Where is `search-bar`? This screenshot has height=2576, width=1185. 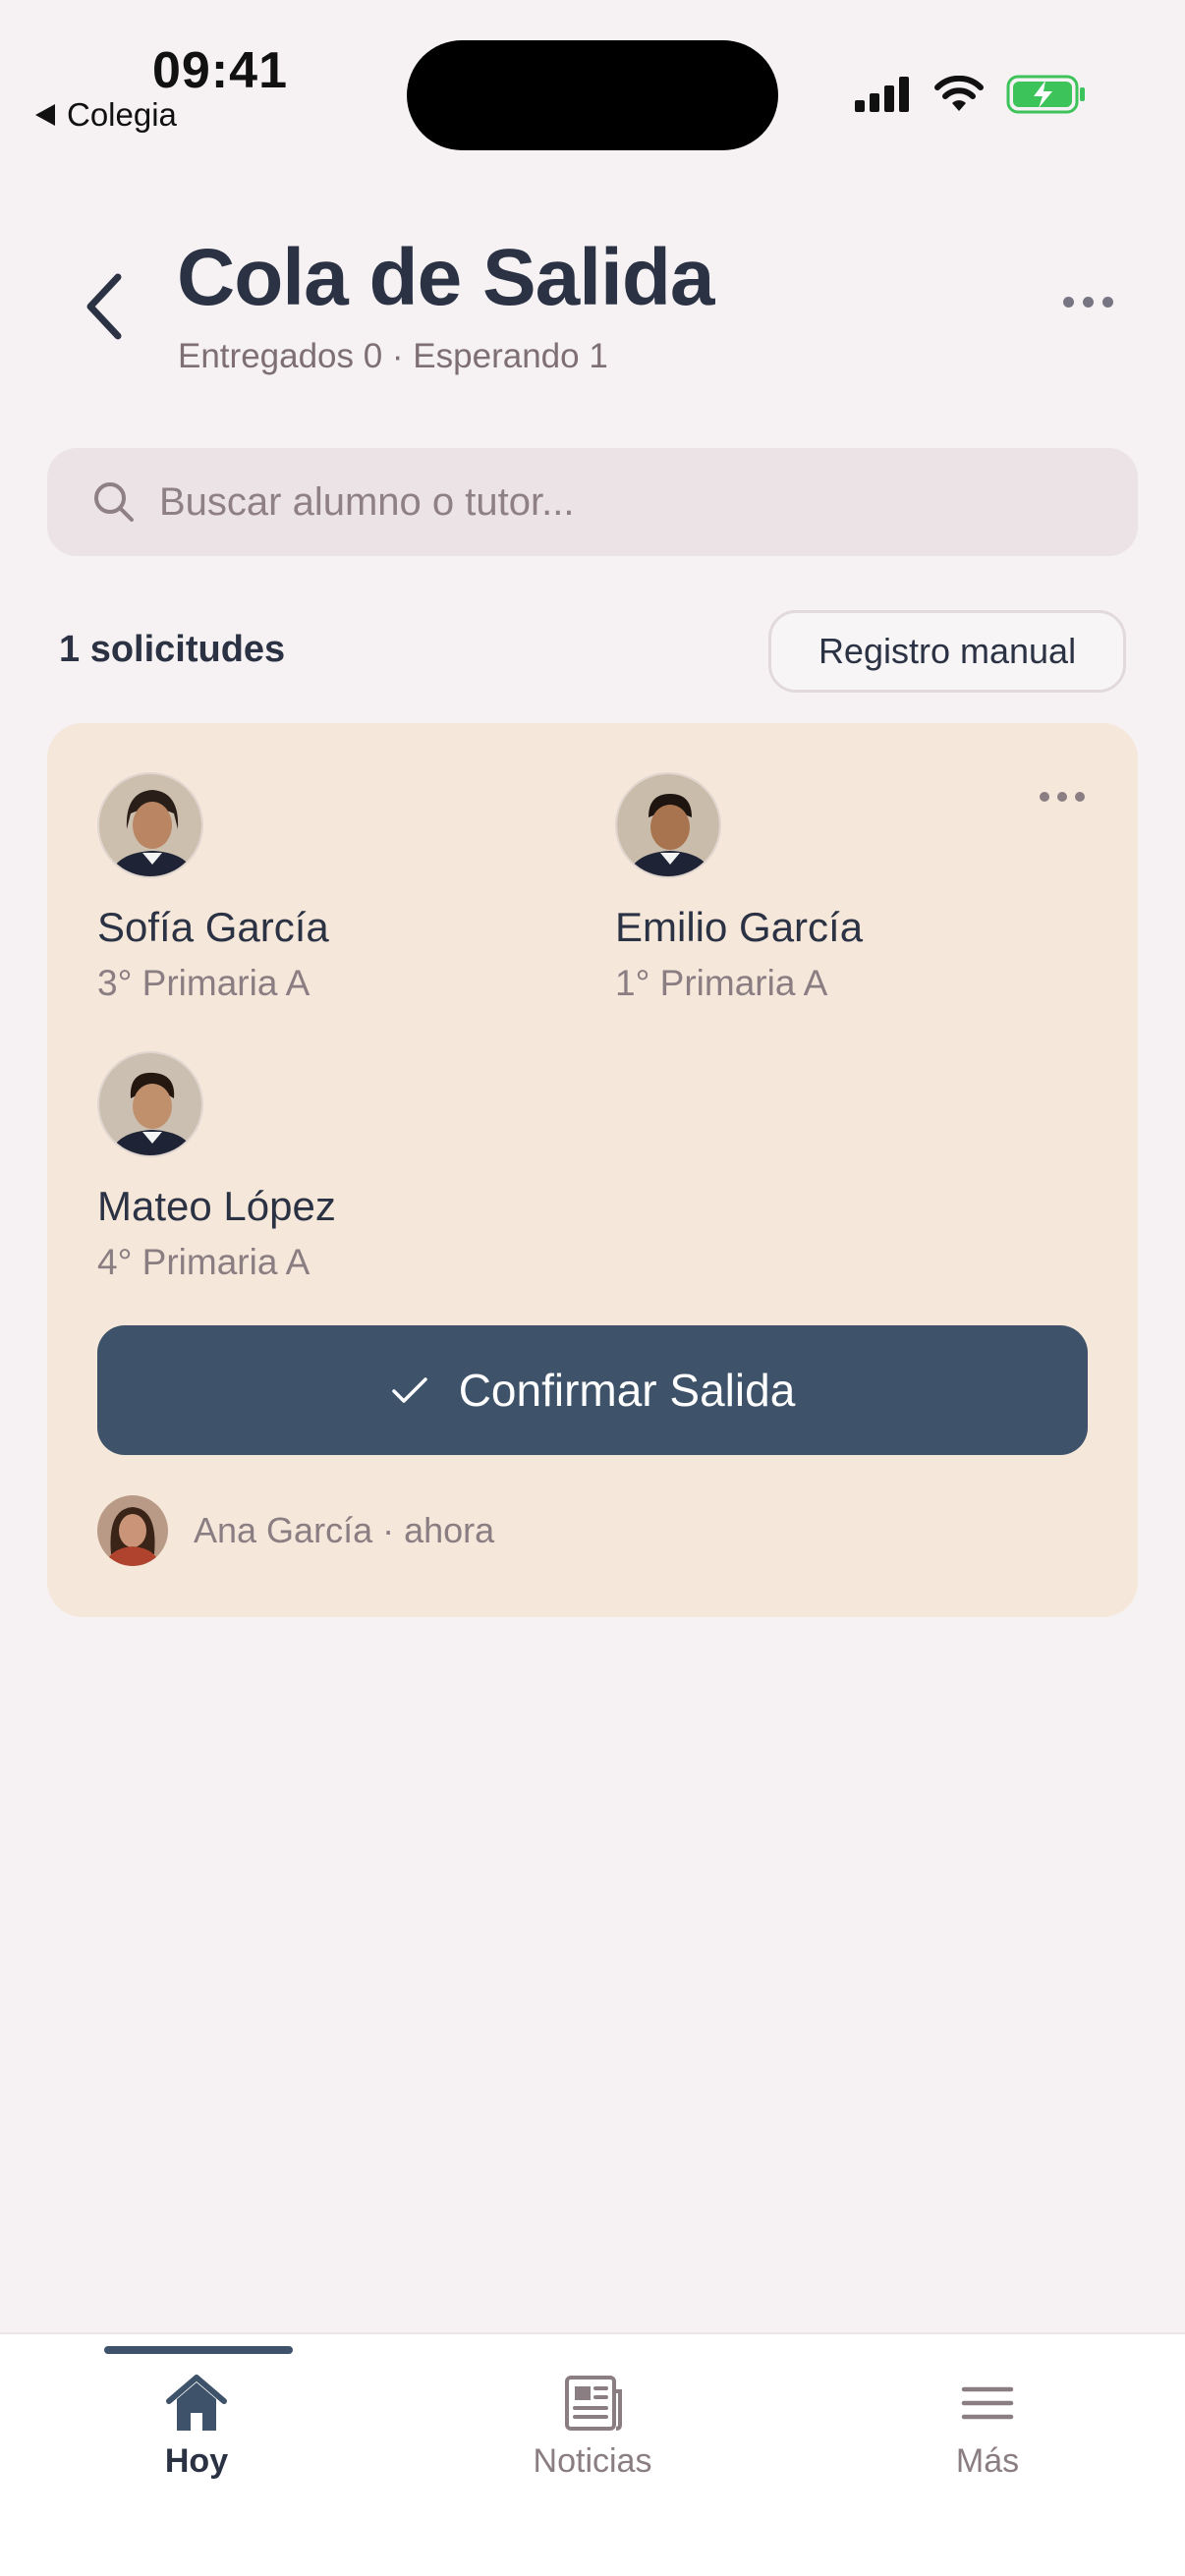 search-bar is located at coordinates (592, 502).